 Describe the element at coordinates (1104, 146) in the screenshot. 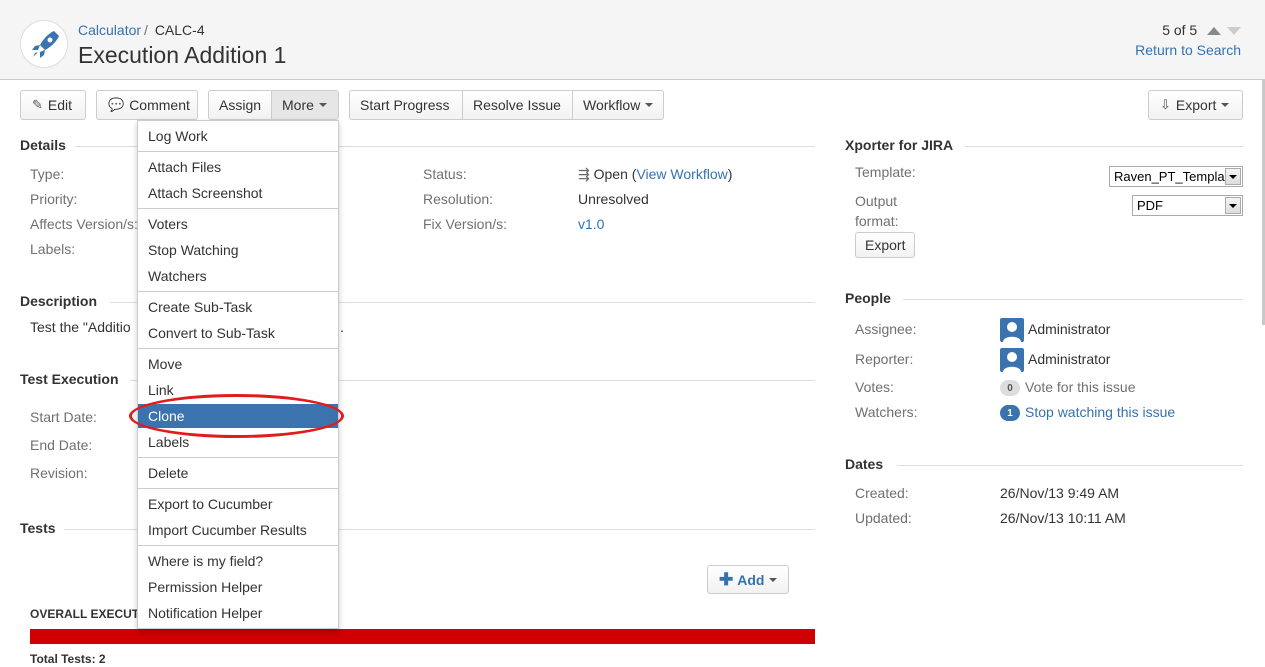

I see `xporter-divider` at that location.